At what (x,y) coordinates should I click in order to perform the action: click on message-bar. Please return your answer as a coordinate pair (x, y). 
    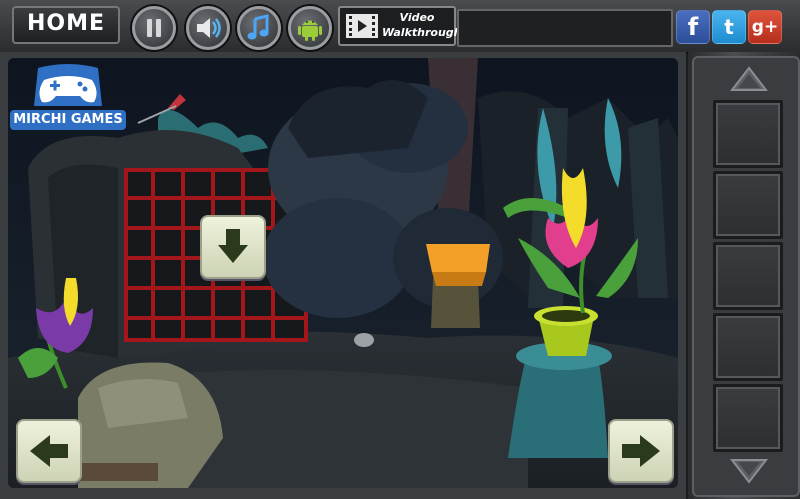
    Looking at the image, I should click on (565, 28).